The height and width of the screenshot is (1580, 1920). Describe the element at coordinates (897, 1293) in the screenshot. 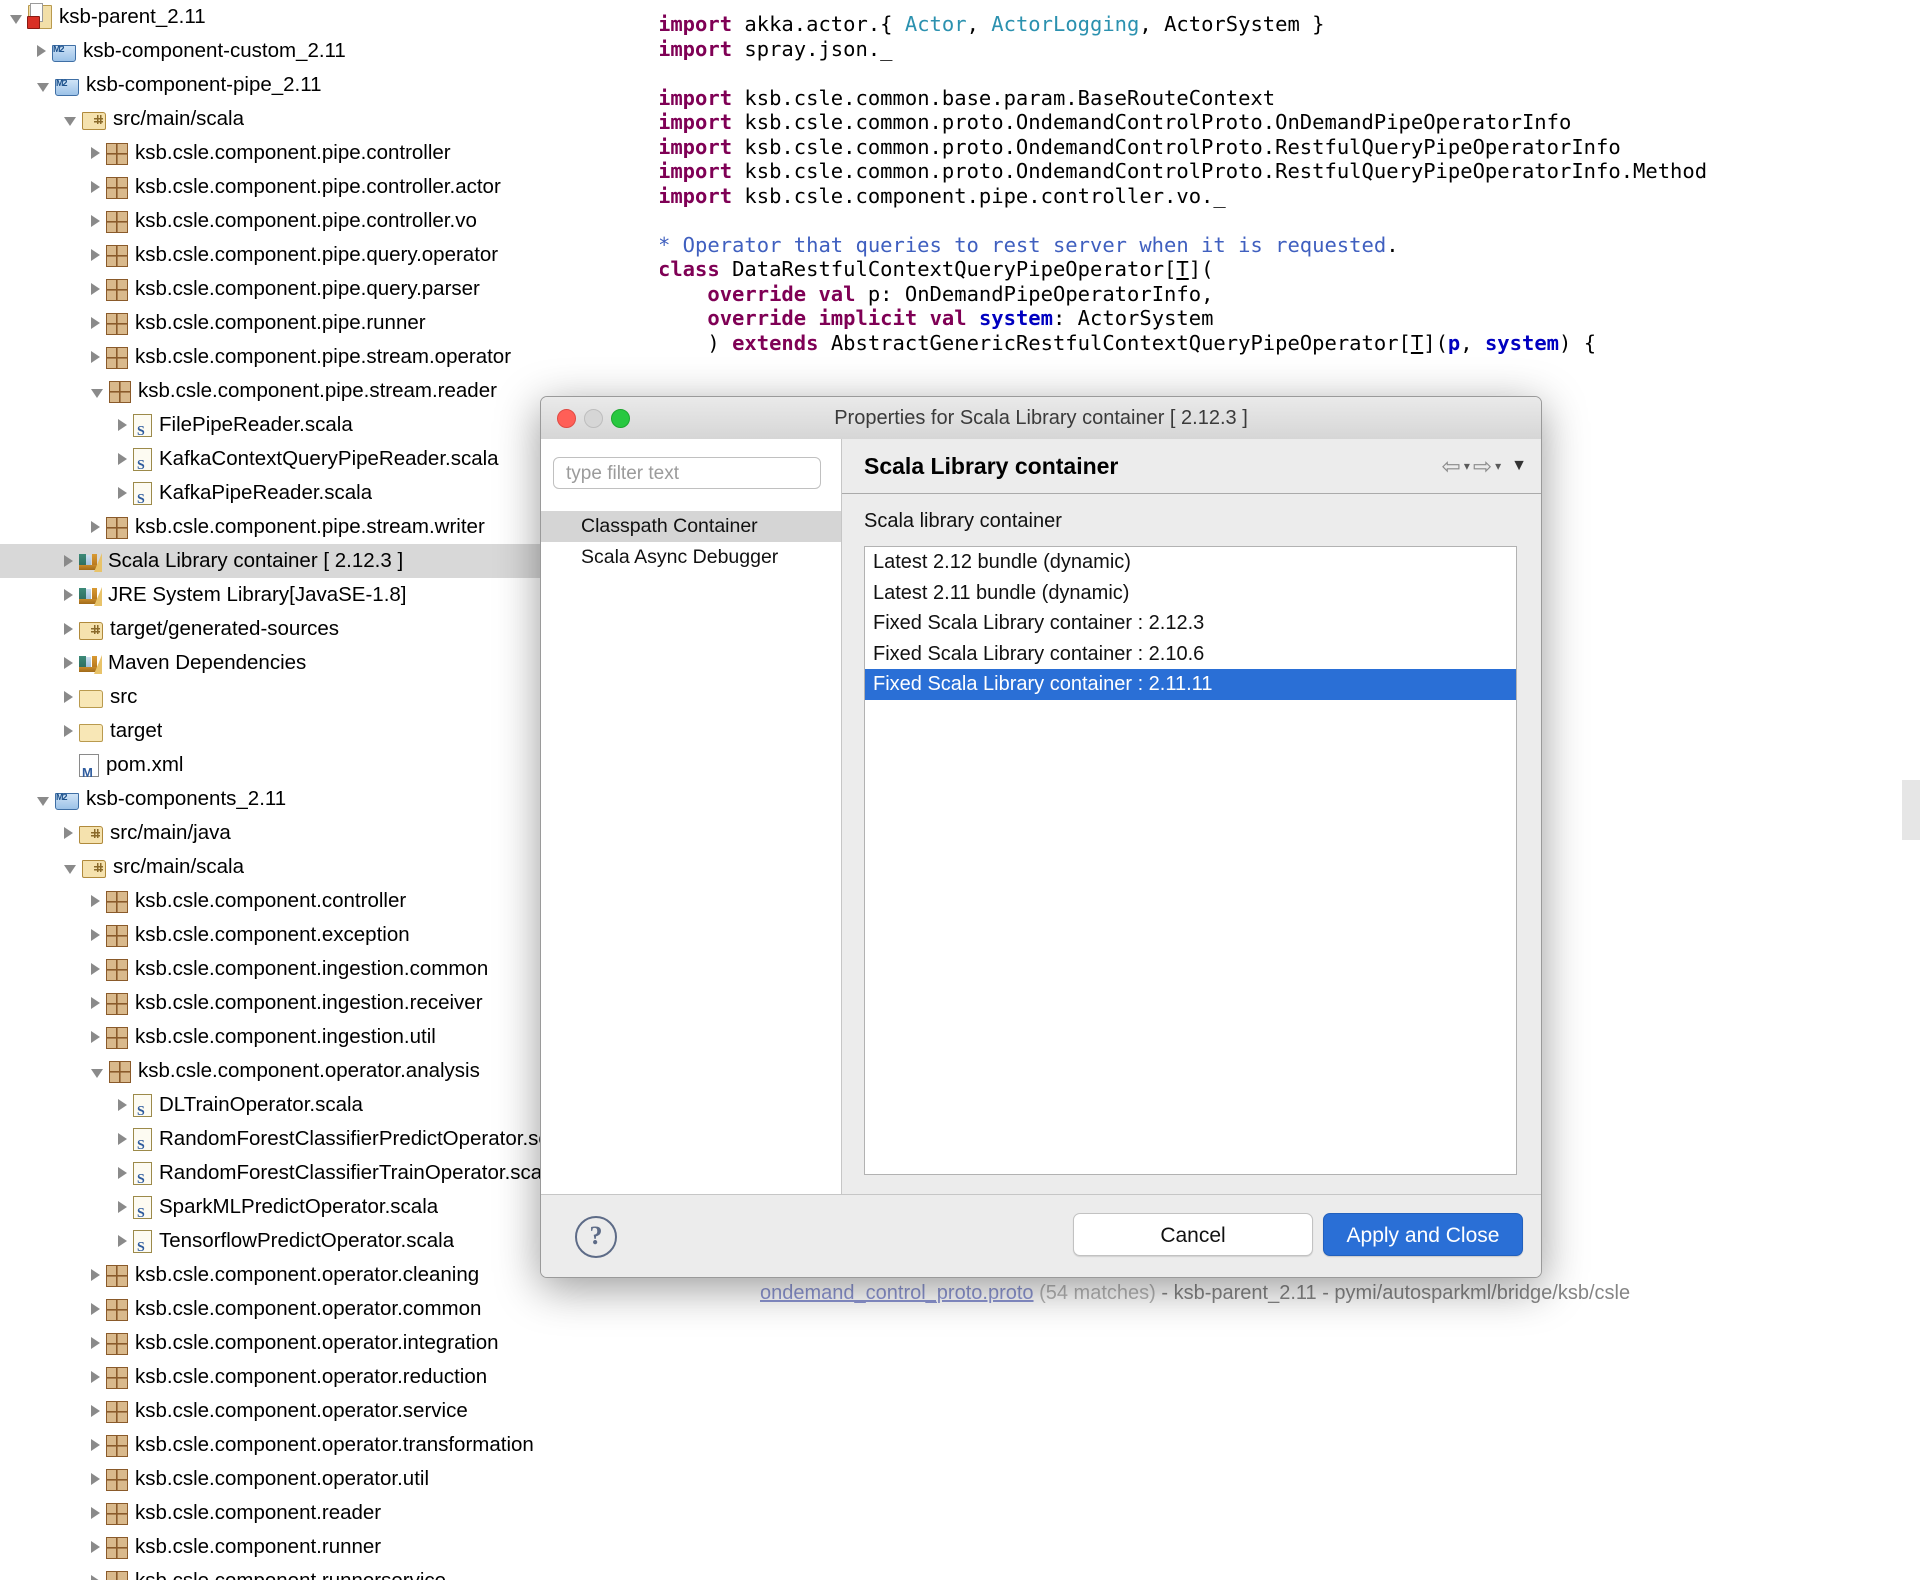

I see `search-result-link: ondemand_control_proto.proto` at that location.